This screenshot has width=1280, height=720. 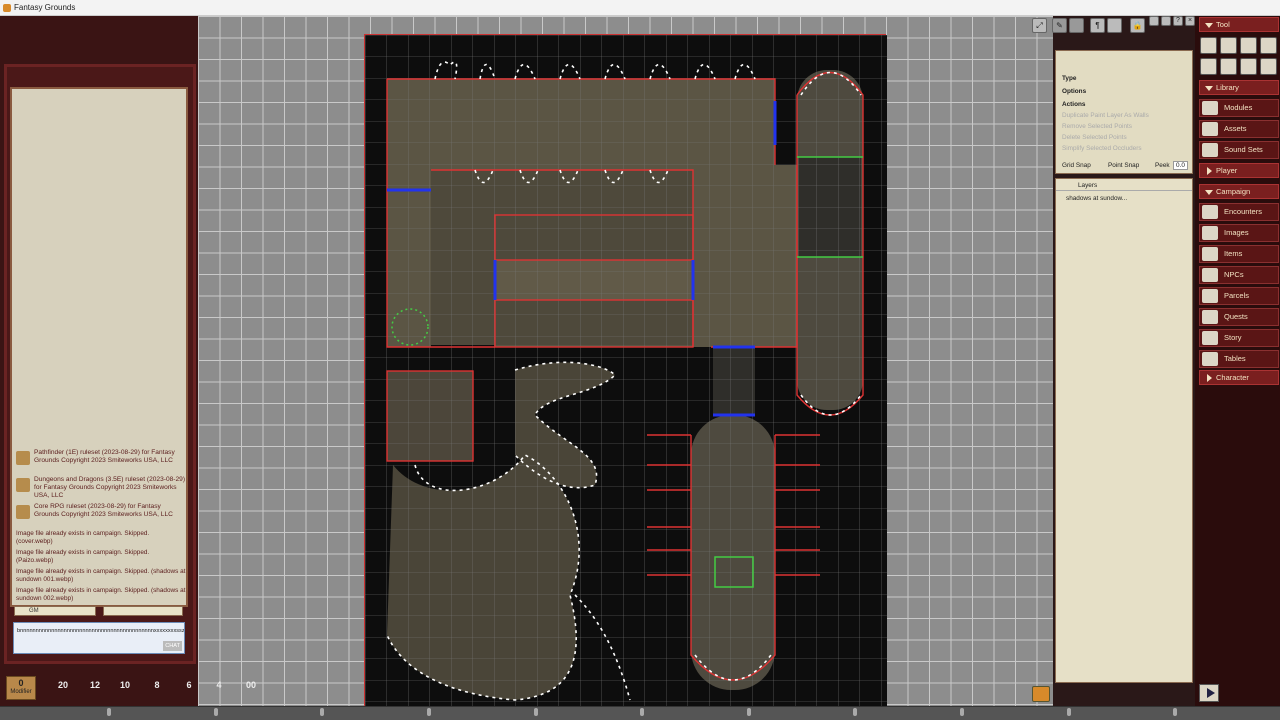 What do you see at coordinates (172, 646) in the screenshot?
I see `chat-button: CHAT` at bounding box center [172, 646].